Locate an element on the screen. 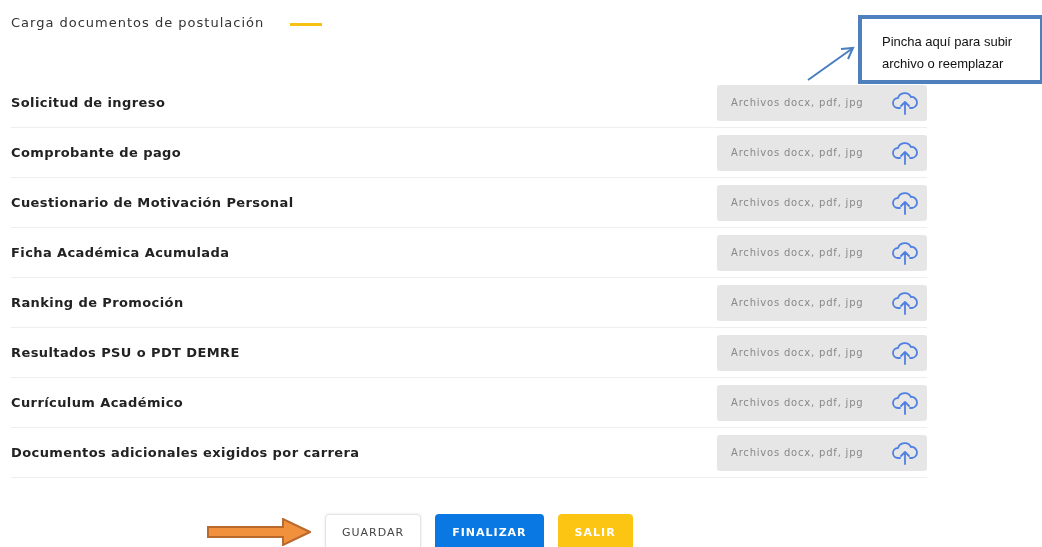  document-label: Resultados PSU o PDT DEMRE is located at coordinates (125, 352).